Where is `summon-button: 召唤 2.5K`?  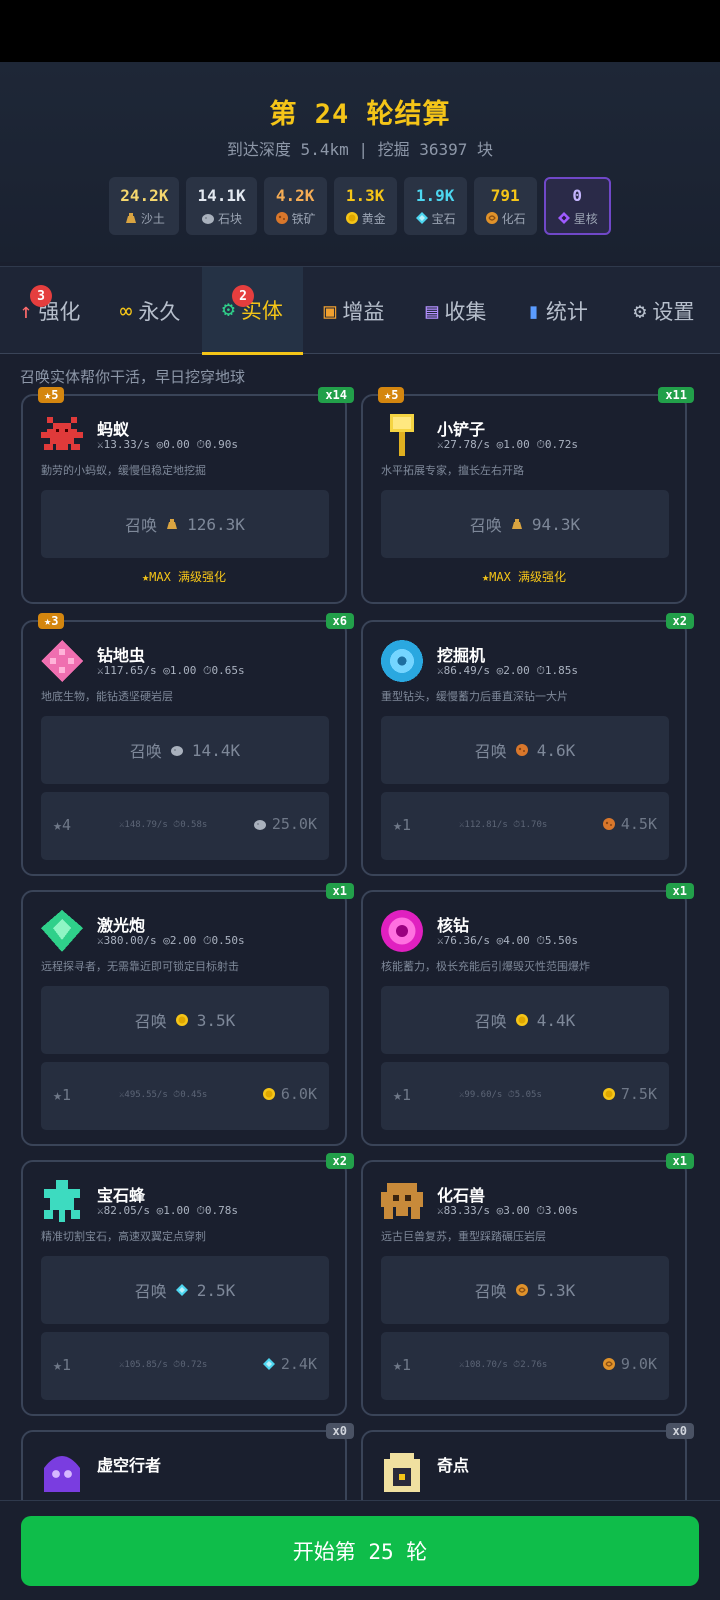 summon-button: 召唤 2.5K is located at coordinates (185, 1290).